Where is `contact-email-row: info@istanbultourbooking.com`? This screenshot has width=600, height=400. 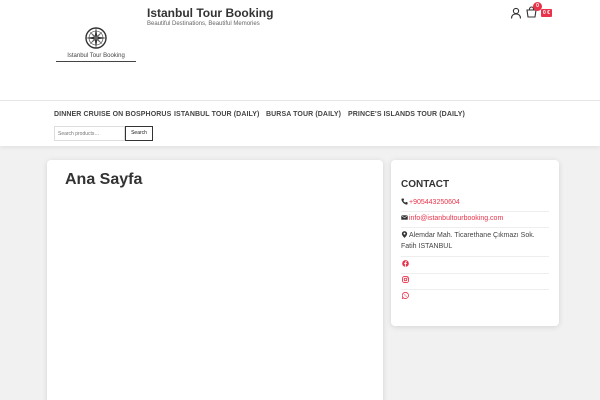
contact-email-row: info@istanbultourbooking.com is located at coordinates (475, 221).